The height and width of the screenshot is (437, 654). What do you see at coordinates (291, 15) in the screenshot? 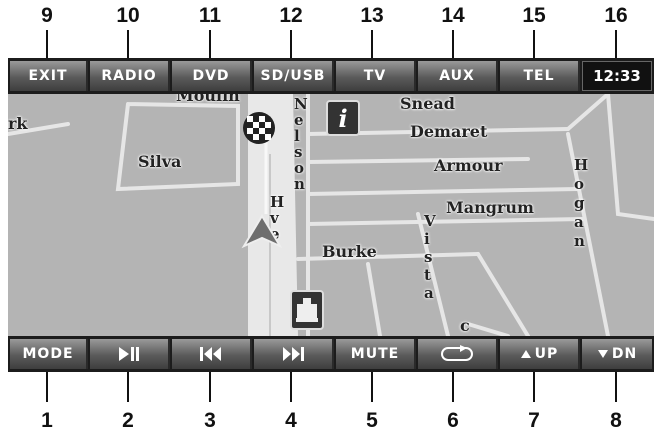
I see `callout-12: 12` at bounding box center [291, 15].